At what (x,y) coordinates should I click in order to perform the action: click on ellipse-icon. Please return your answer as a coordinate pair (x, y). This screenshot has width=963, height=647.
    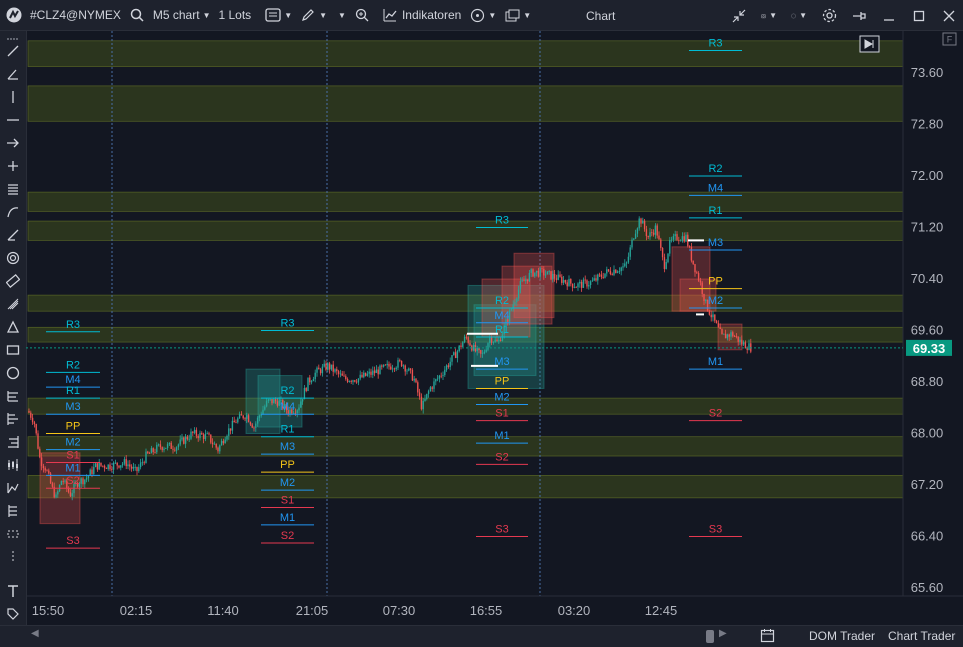
    Looking at the image, I should click on (13, 373).